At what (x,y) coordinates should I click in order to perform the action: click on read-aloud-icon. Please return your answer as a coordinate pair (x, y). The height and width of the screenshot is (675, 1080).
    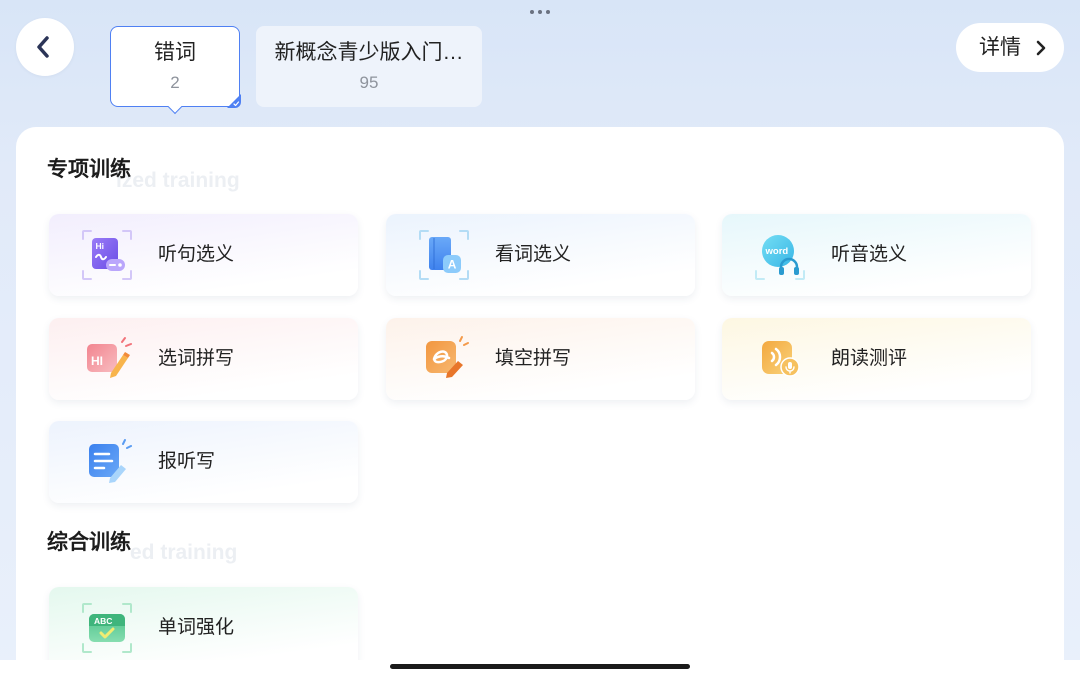
    Looking at the image, I should click on (781, 359).